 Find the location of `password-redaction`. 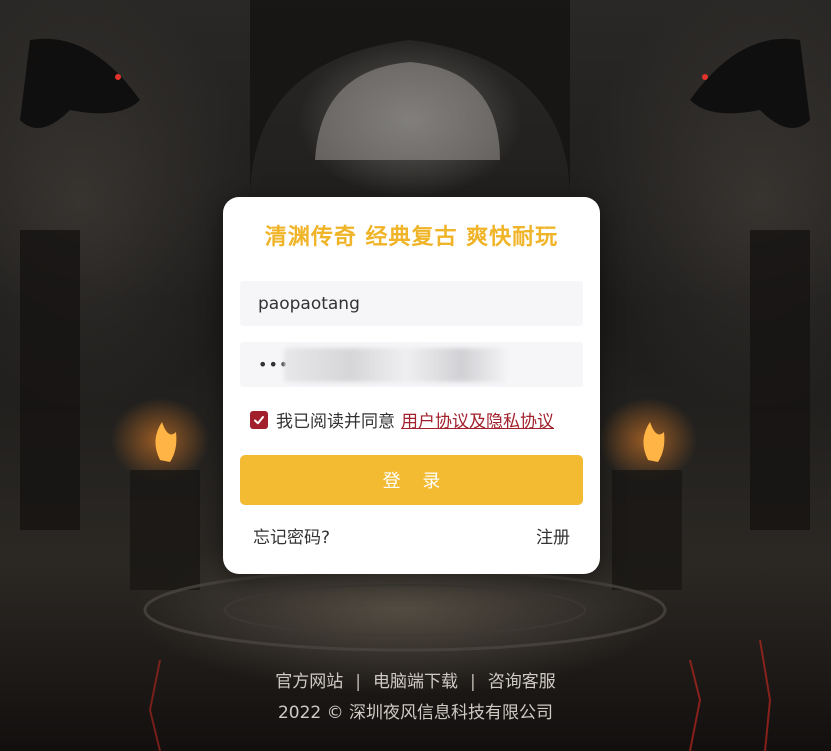

password-redaction is located at coordinates (395, 365).